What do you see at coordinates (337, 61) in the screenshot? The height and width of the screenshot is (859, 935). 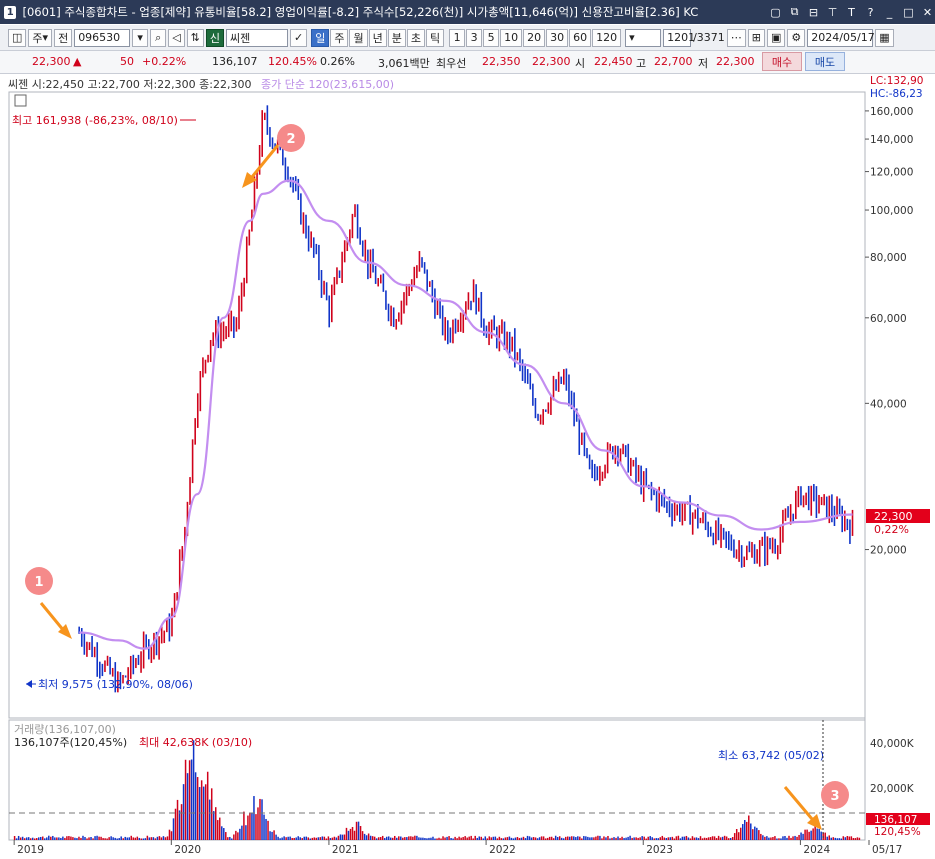 I see `turnover-rate: 0.26%` at bounding box center [337, 61].